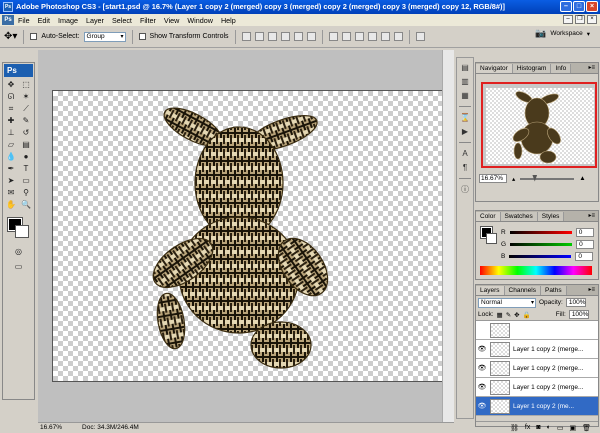  I want to click on close-button: ×, so click(592, 6).